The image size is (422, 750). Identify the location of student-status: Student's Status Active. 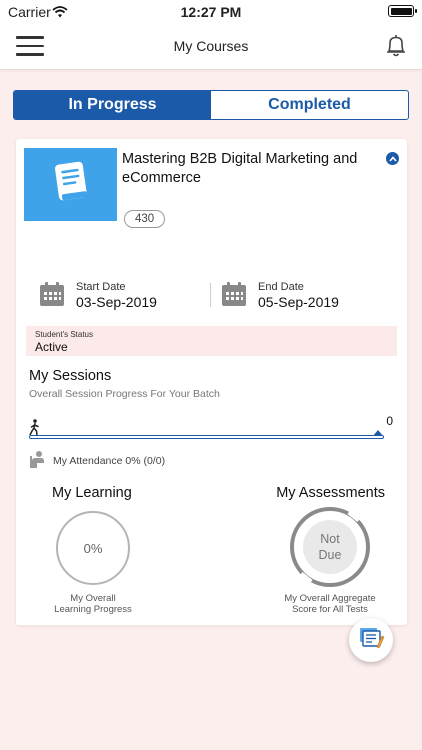
(211, 341).